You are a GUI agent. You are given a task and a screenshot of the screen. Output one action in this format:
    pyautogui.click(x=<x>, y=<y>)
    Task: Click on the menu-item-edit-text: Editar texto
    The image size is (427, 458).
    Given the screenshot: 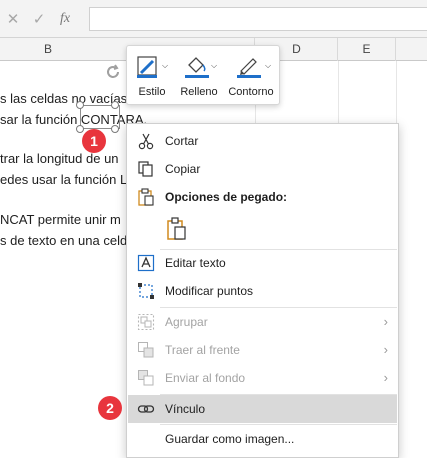 What is the action you would take?
    pyautogui.click(x=262, y=263)
    